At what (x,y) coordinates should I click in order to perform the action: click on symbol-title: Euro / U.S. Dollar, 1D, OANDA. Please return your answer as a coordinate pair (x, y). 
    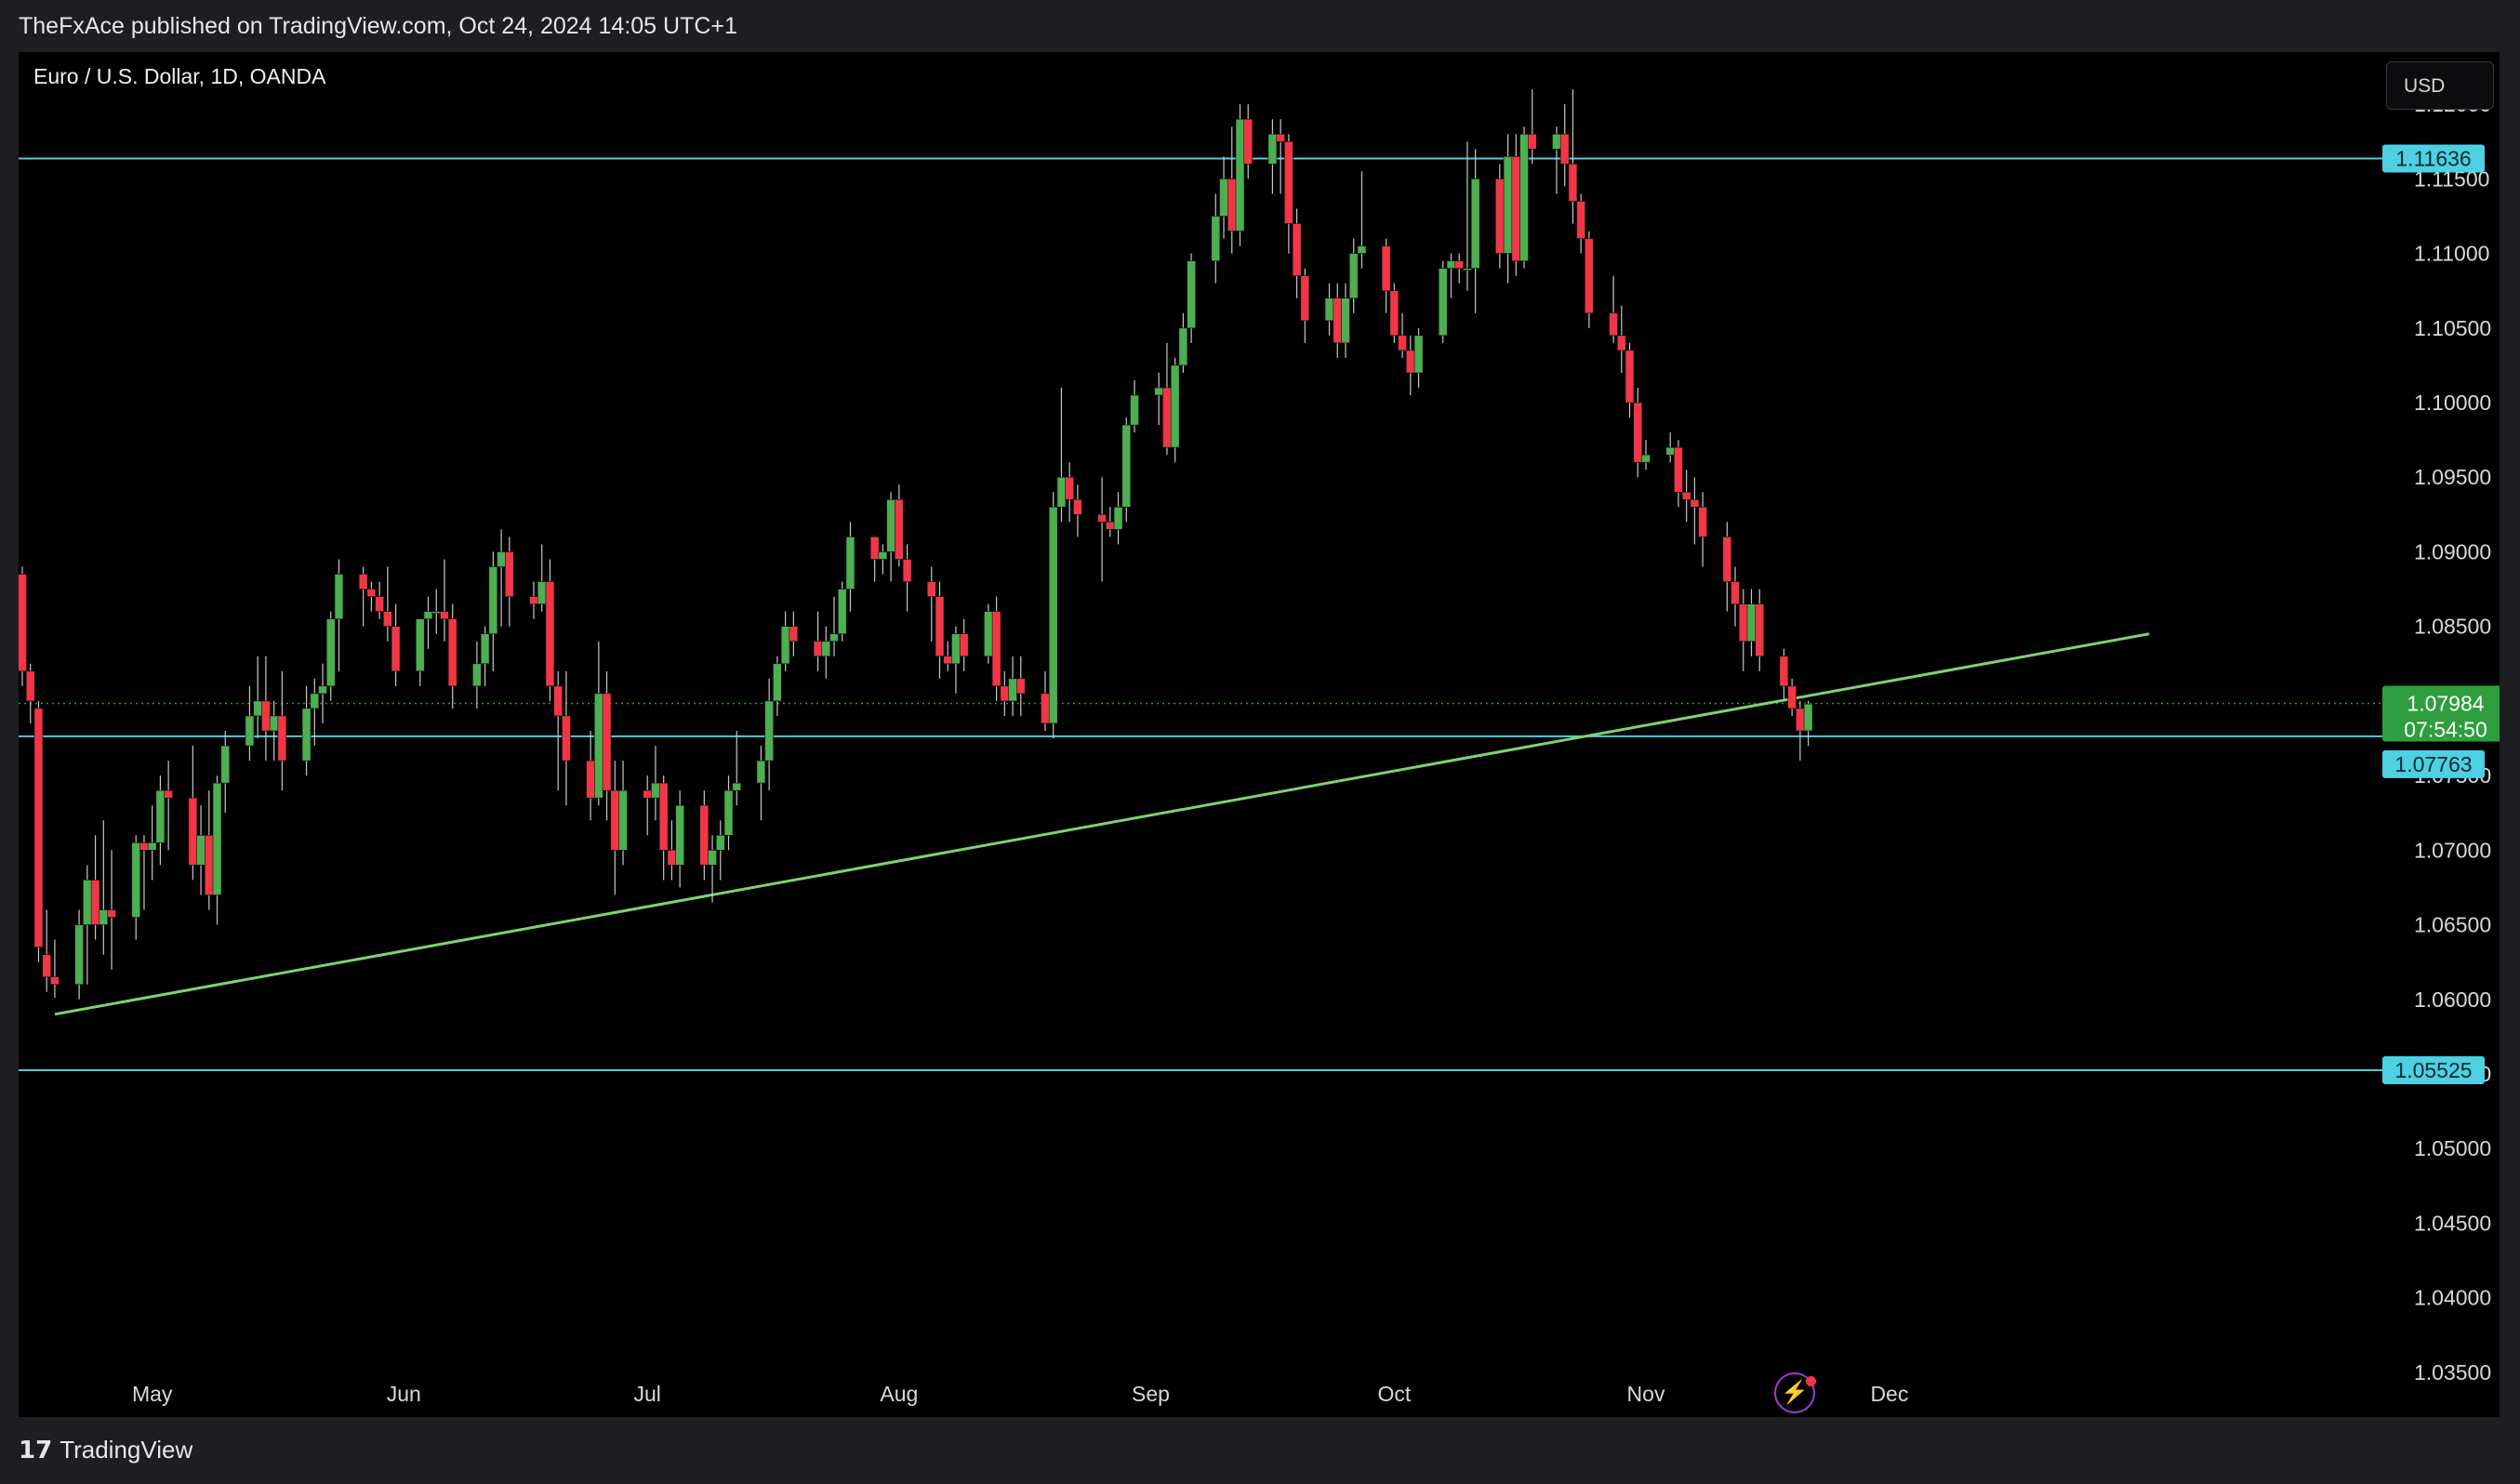
    Looking at the image, I should click on (179, 76).